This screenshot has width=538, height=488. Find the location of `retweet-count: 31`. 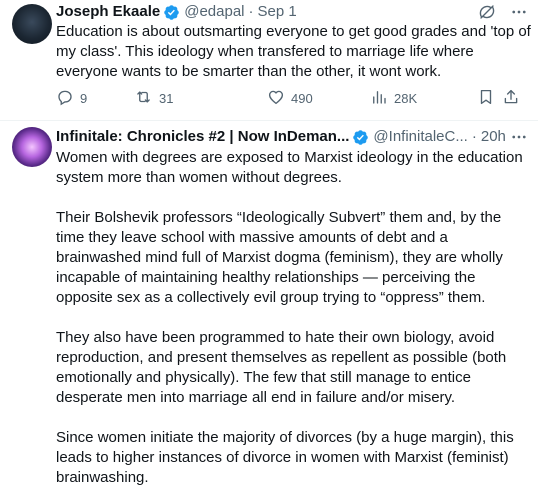

retweet-count: 31 is located at coordinates (166, 98).